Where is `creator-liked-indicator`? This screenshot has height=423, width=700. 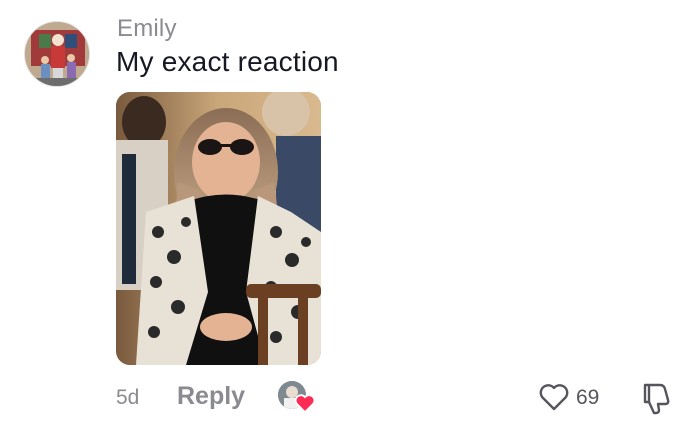 creator-liked-indicator is located at coordinates (298, 398).